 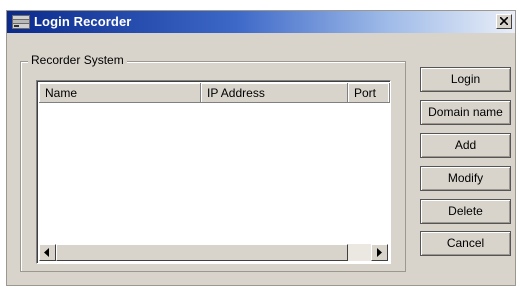 I want to click on title-bar: Login Recorder, so click(x=261, y=22).